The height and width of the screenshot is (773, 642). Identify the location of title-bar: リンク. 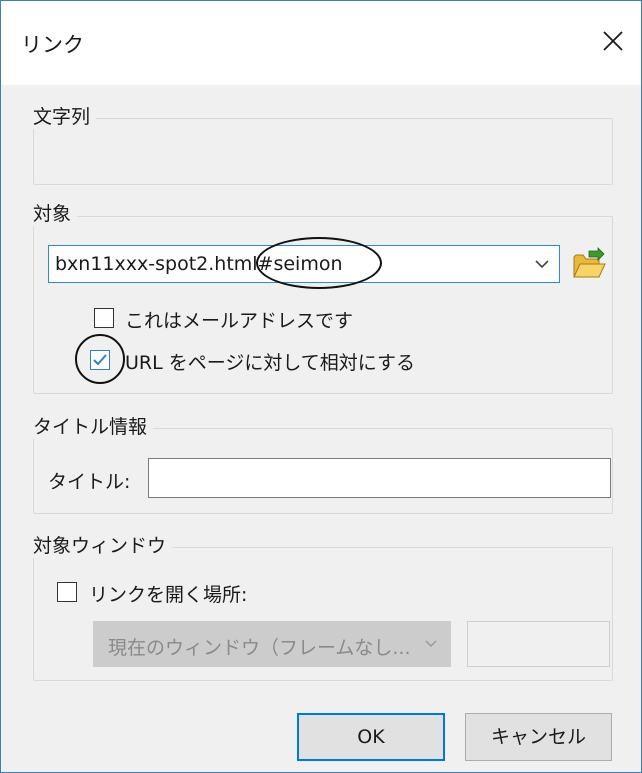
(321, 43).